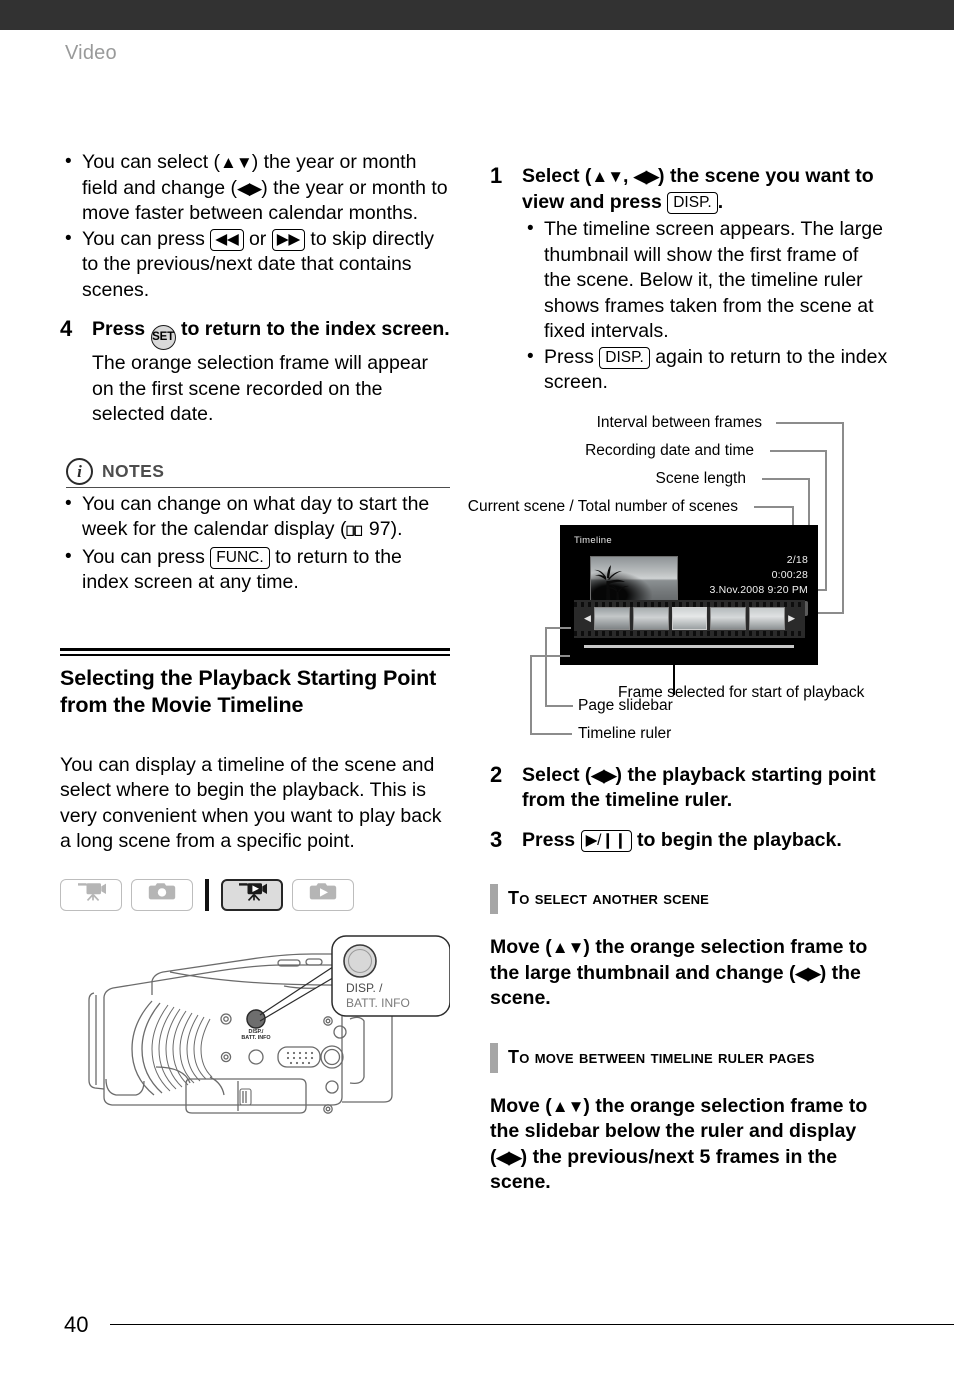  What do you see at coordinates (477, 1334) in the screenshot?
I see `page-footer: 40` at bounding box center [477, 1334].